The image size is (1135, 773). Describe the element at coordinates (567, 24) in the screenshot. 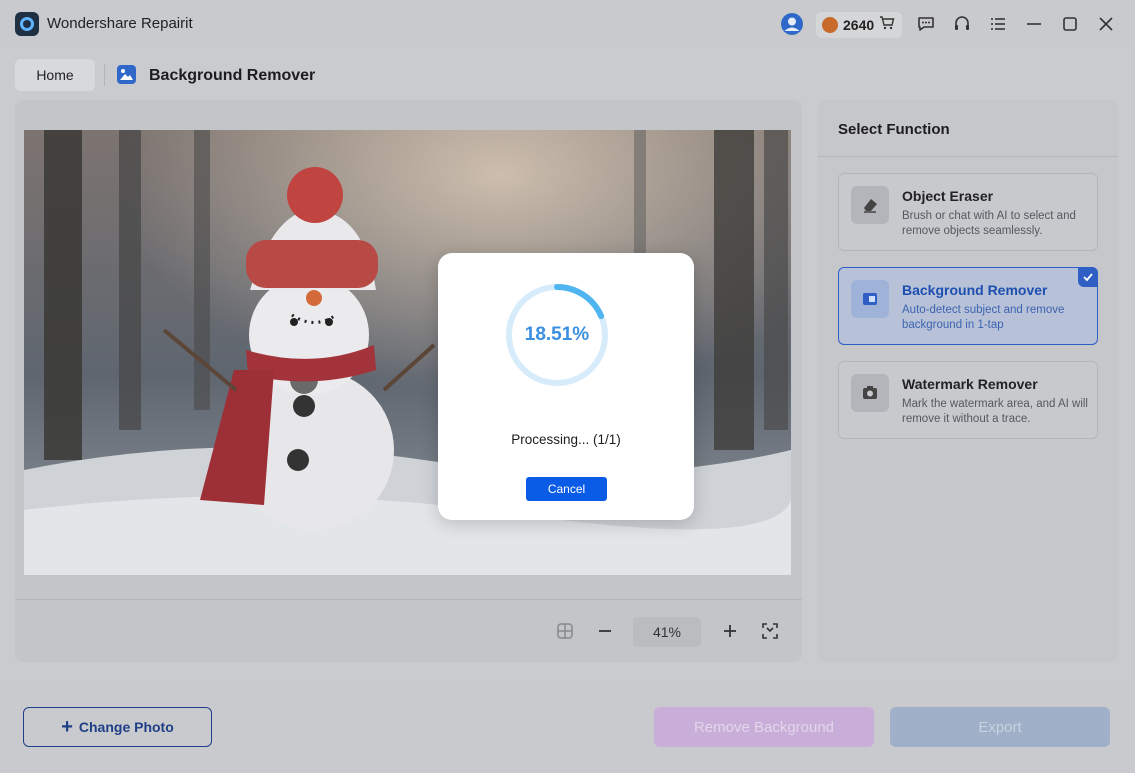

I see `title-bar: Wondershare Repairit 2640` at that location.